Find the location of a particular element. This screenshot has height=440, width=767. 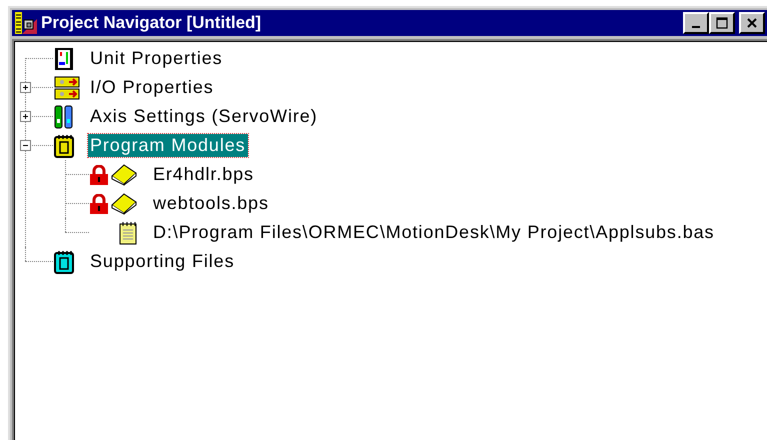

tree-item: Unit Properties is located at coordinates (156, 58).